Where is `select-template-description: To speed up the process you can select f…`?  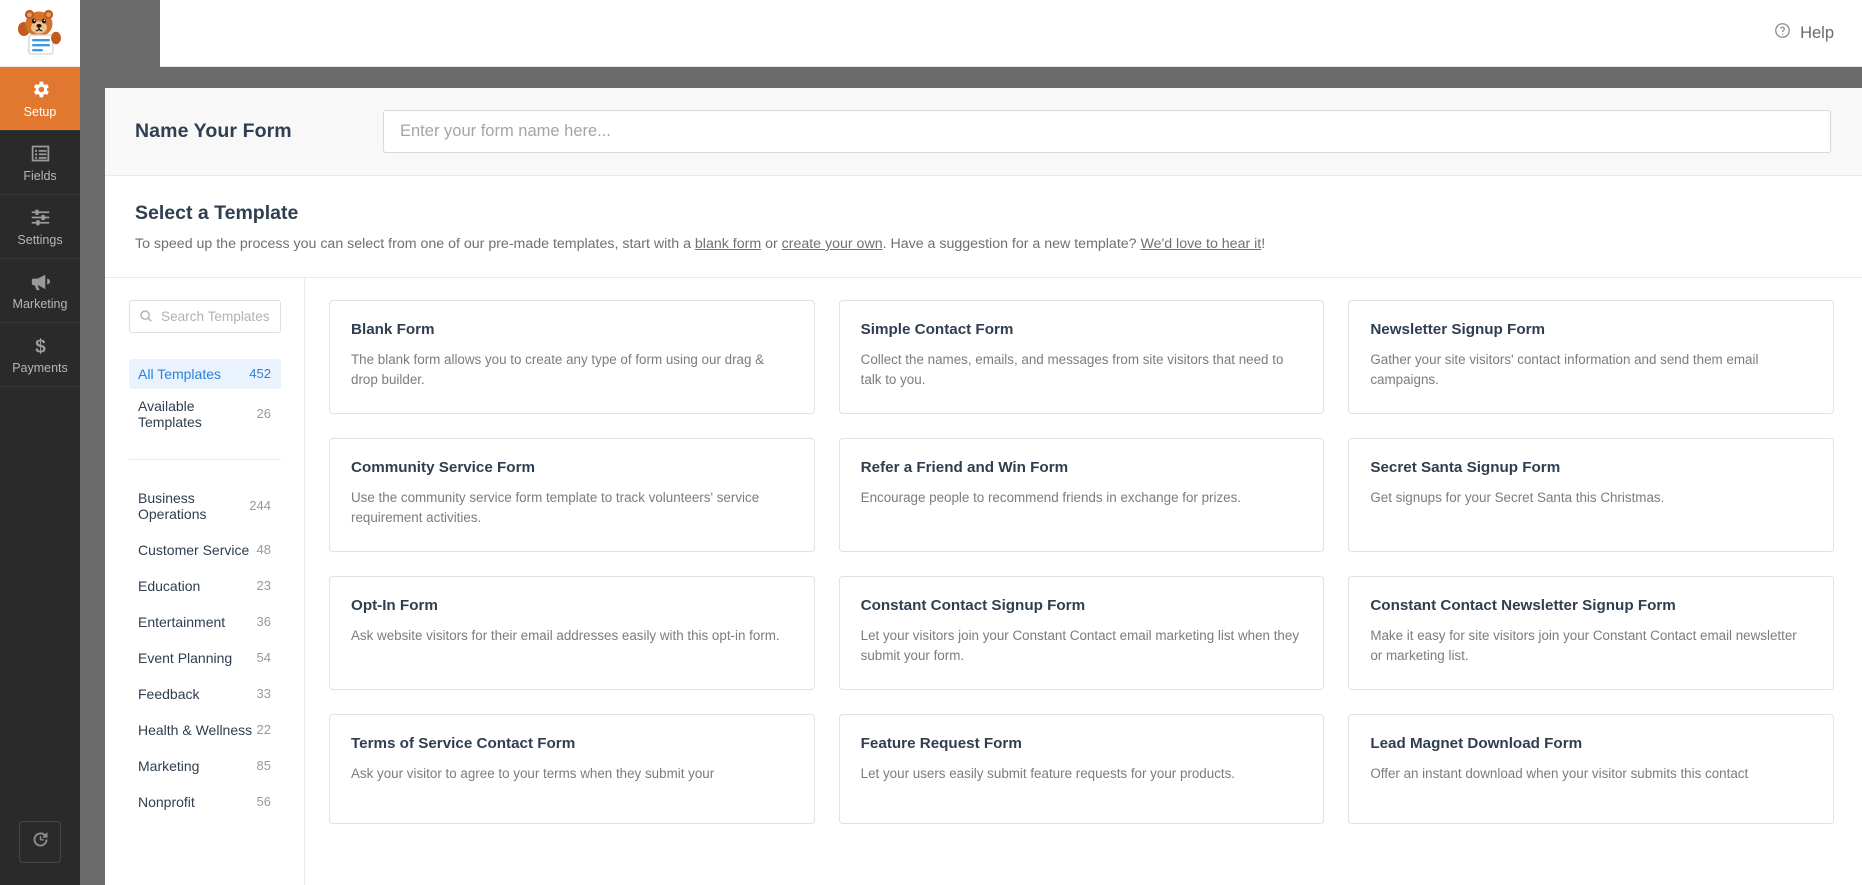
select-template-description: To speed up the process you can select f… is located at coordinates (983, 244).